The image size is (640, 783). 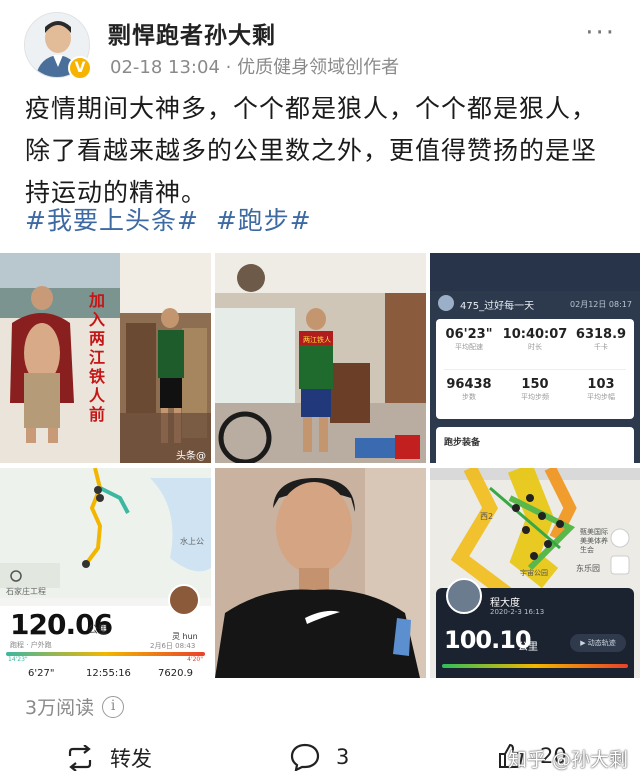 I want to click on map-label: 西2, so click(x=487, y=516).